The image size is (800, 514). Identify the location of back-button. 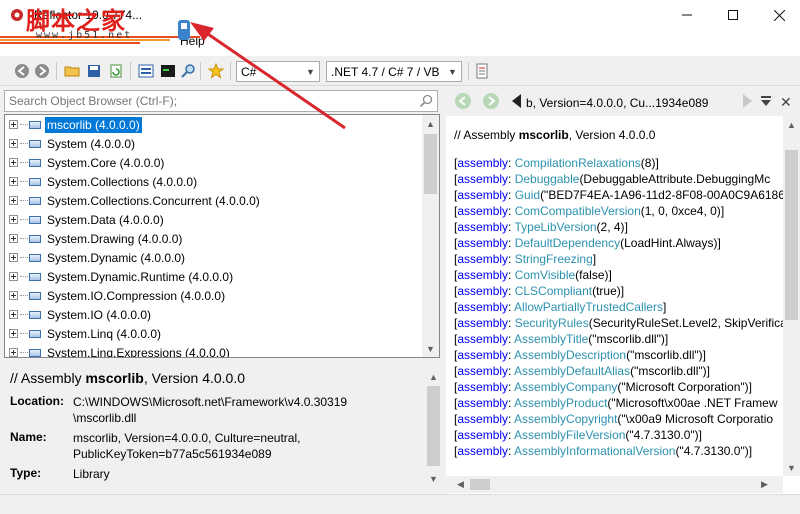
(22, 71).